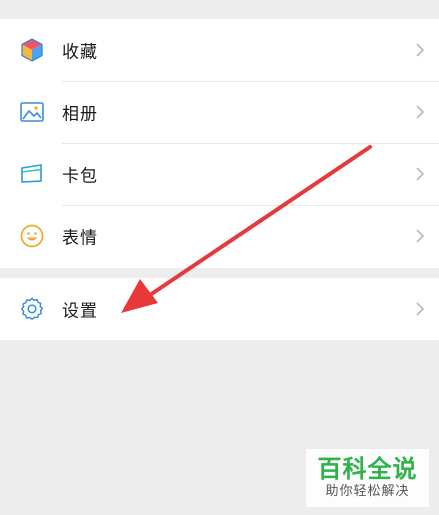  I want to click on watermark-title: 百科全说, so click(367, 469).